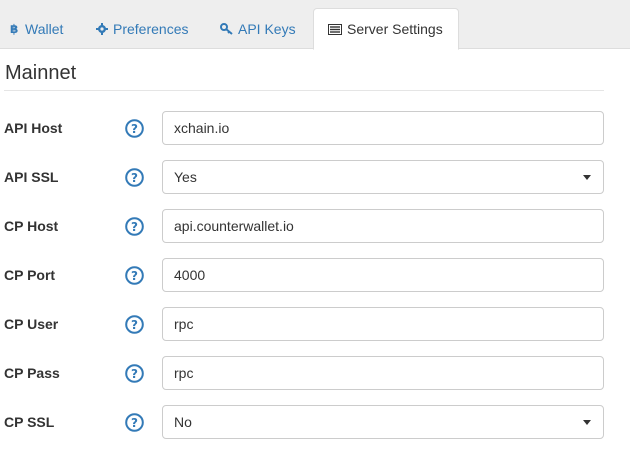 This screenshot has width=630, height=455. Describe the element at coordinates (31, 324) in the screenshot. I see `field-label: CP User` at that location.